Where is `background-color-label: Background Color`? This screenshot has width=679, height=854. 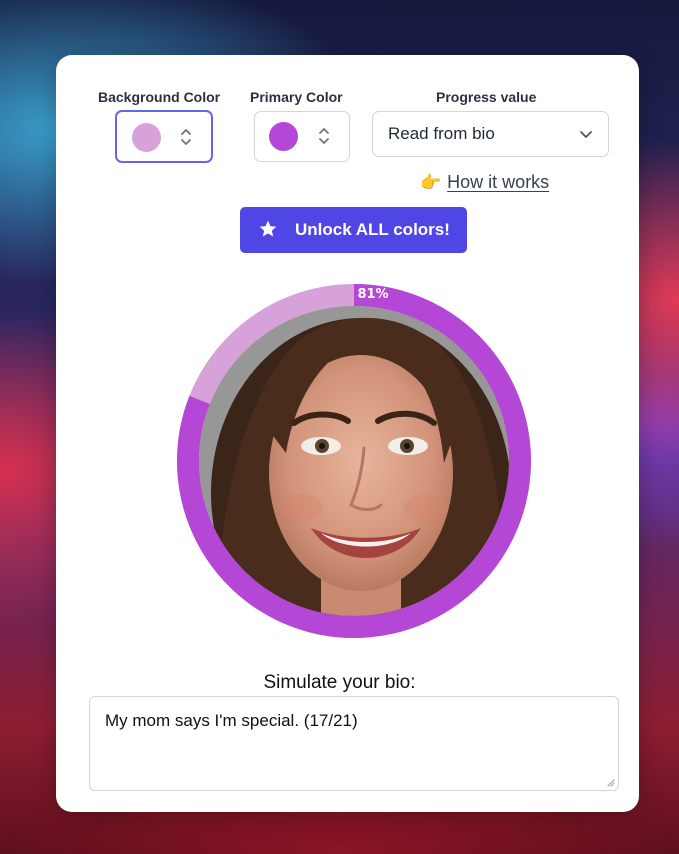
background-color-label: Background Color is located at coordinates (159, 97).